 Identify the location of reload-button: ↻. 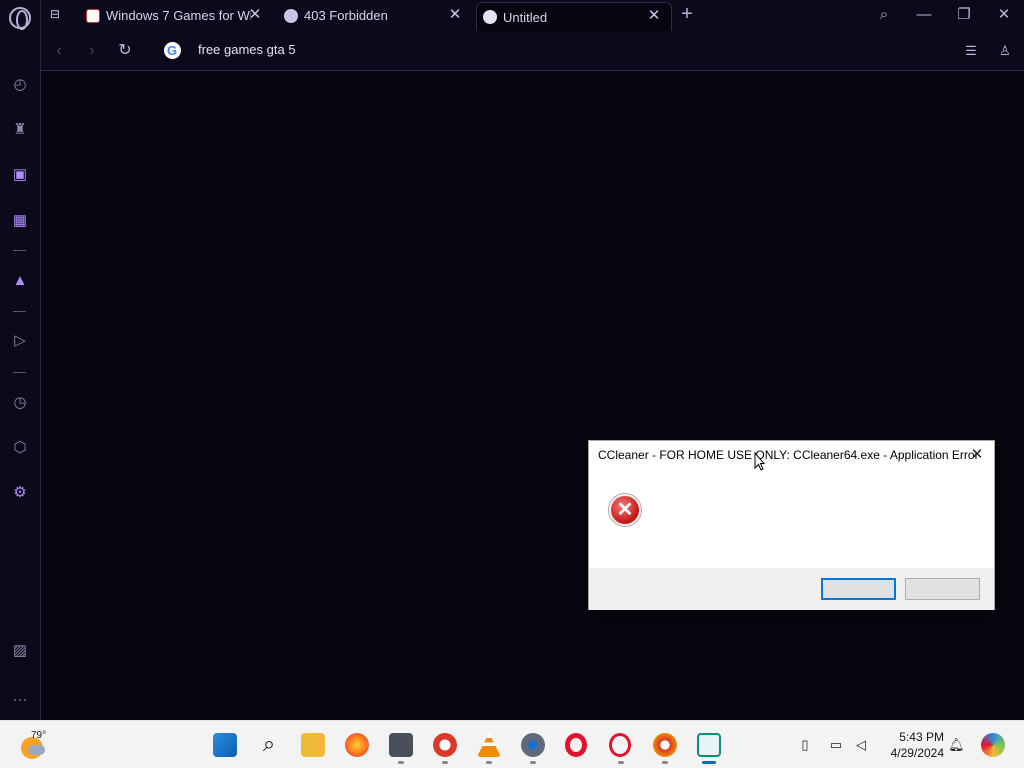
(125, 51).